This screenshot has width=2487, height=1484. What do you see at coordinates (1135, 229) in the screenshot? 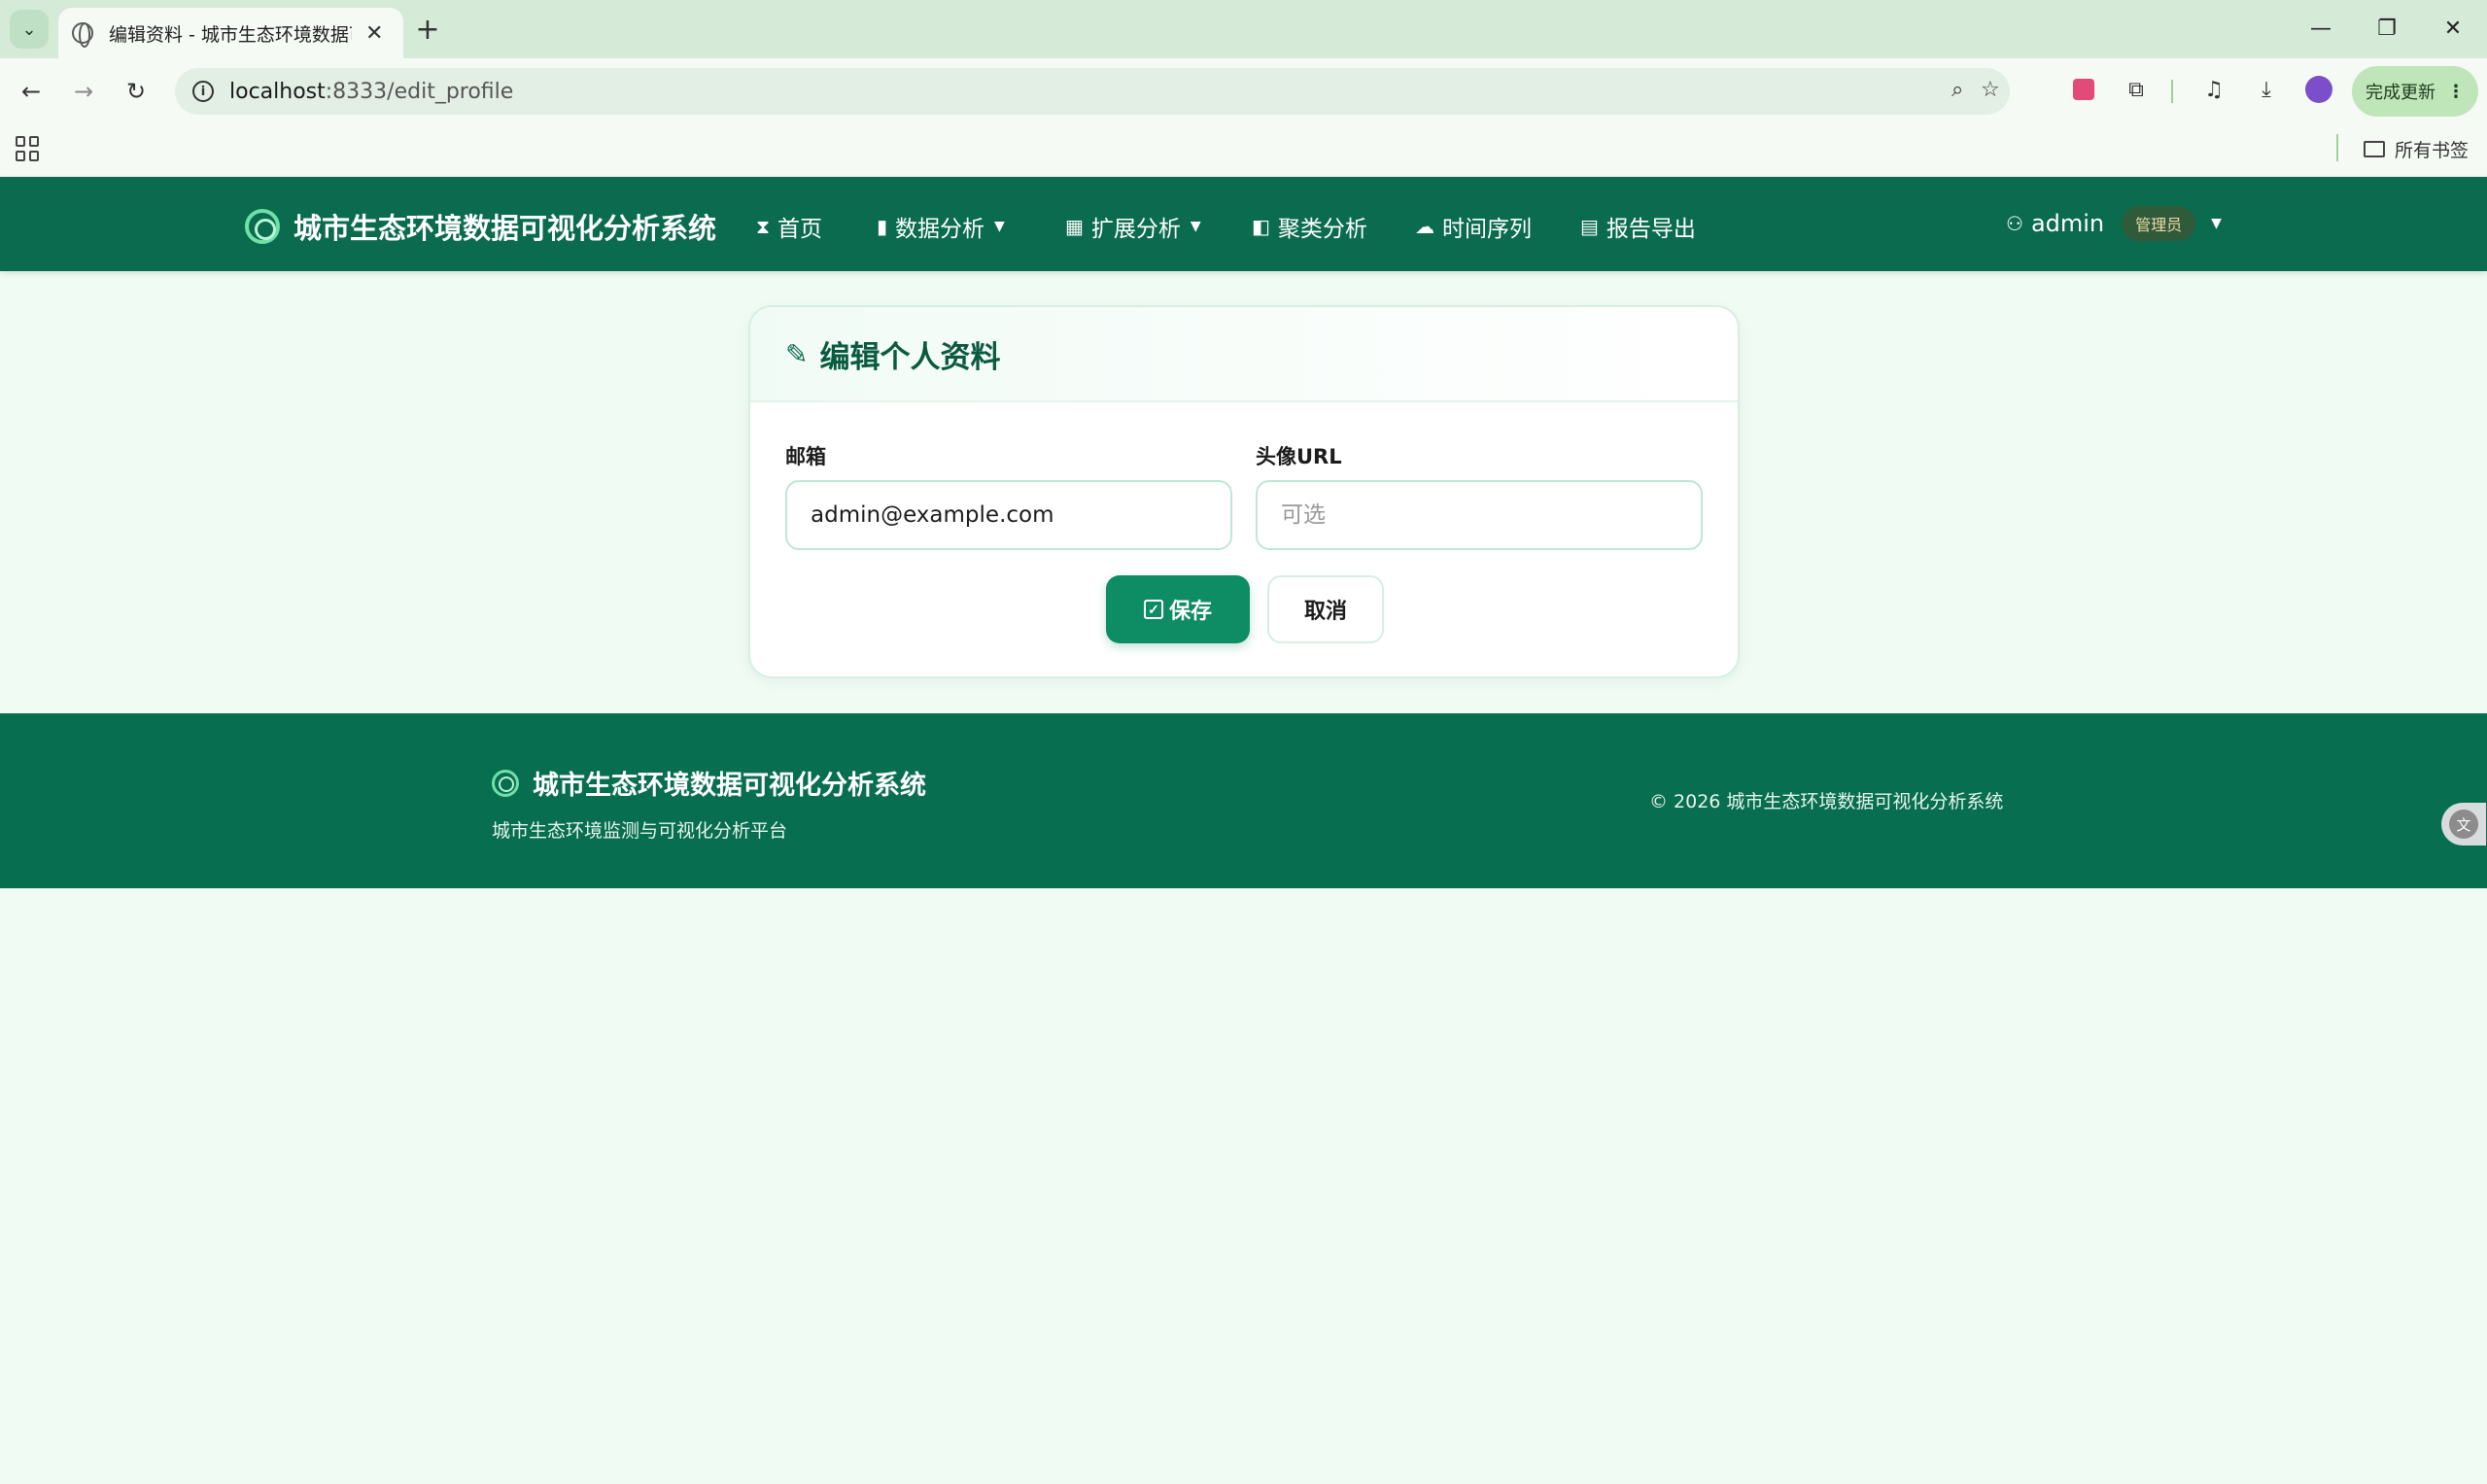
I see `nav-extended-analysis-label: 扩展分析` at bounding box center [1135, 229].